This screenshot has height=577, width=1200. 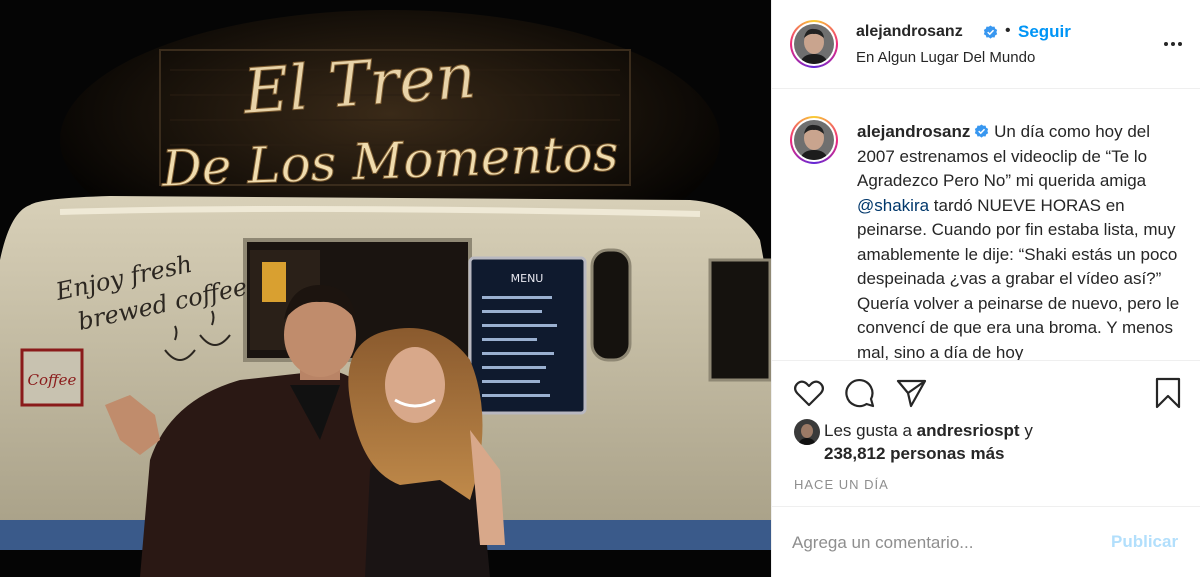 I want to click on menu-title: MENU, so click(x=527, y=278).